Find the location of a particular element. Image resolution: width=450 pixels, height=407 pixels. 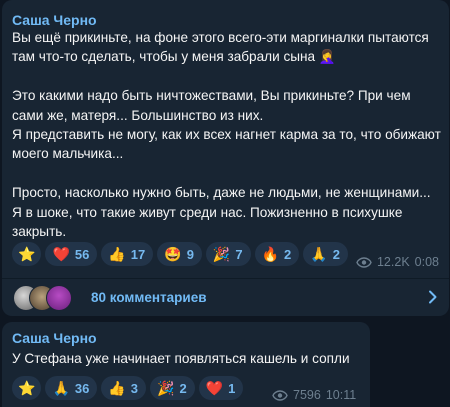

star-struck-icon: 🤩 is located at coordinates (173, 254).